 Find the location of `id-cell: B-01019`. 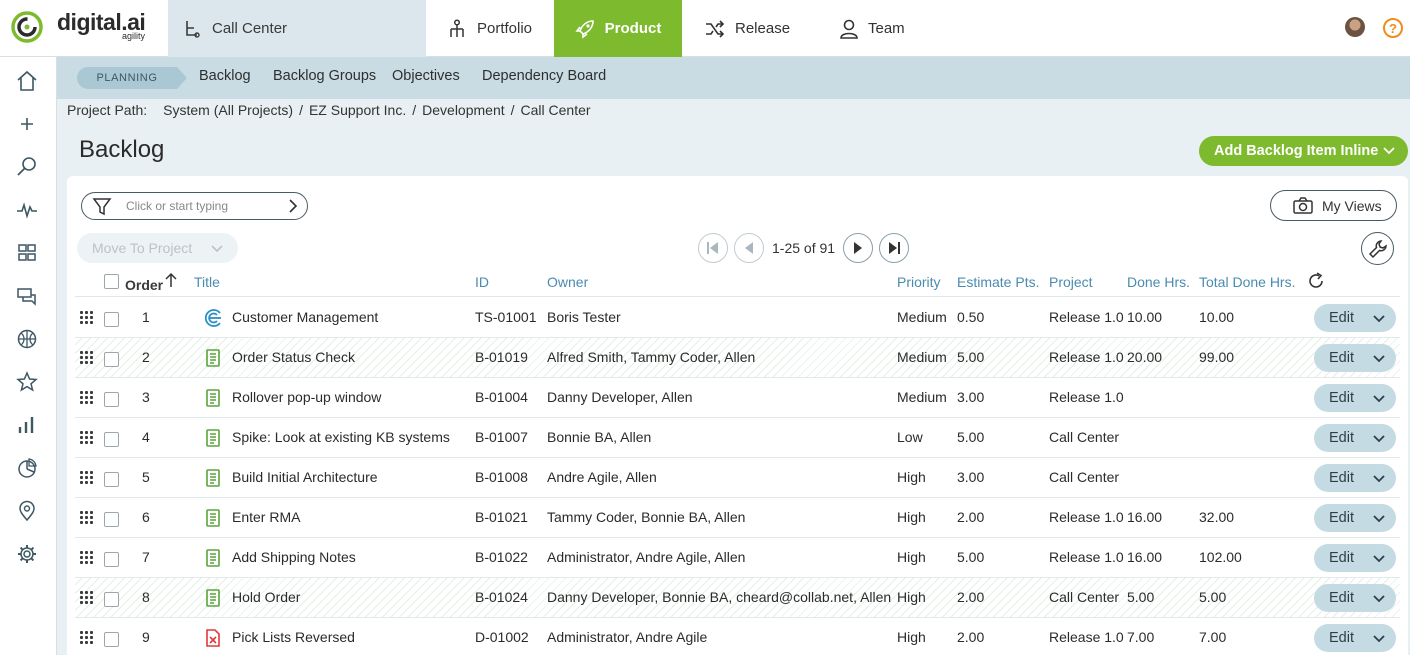

id-cell: B-01019 is located at coordinates (501, 357).